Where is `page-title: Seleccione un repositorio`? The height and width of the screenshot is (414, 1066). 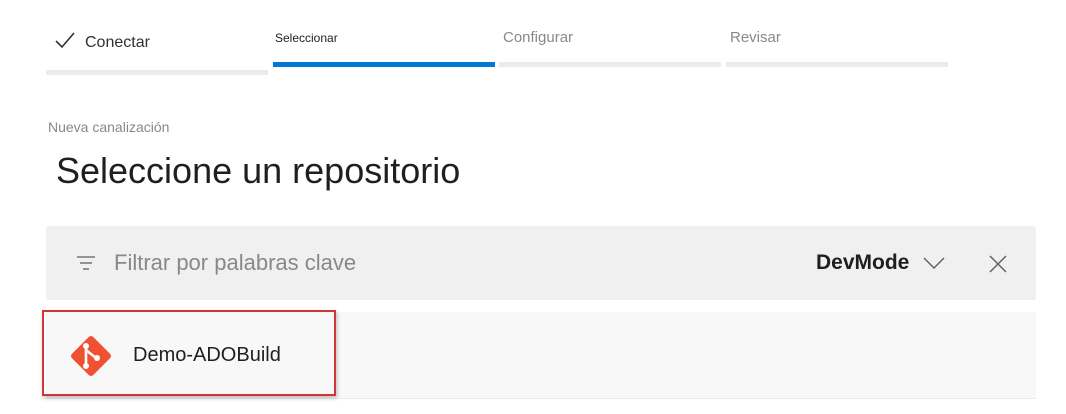
page-title: Seleccione un repositorio is located at coordinates (258, 170).